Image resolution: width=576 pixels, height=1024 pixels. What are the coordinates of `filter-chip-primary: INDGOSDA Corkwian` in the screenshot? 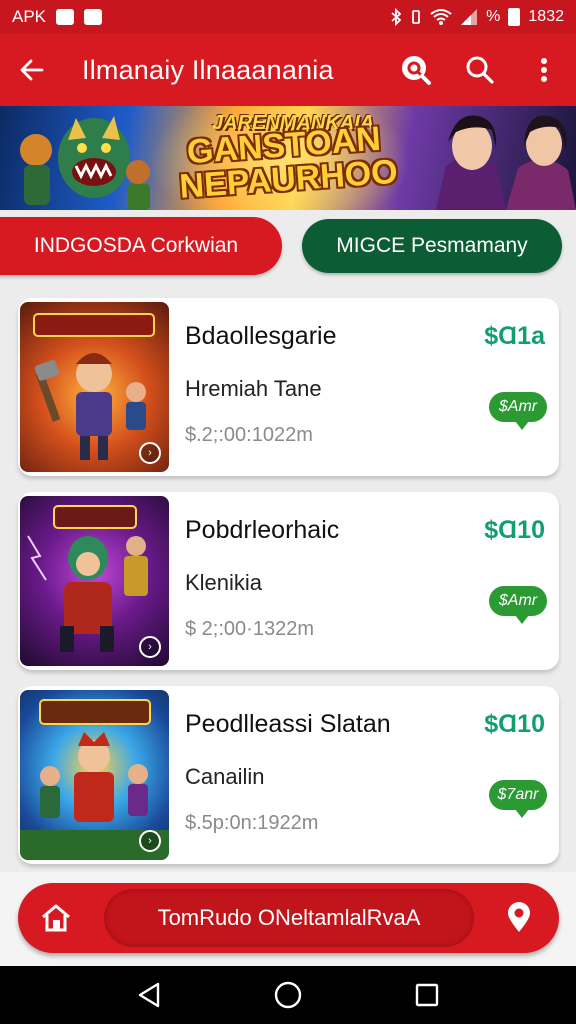 It's located at (141, 246).